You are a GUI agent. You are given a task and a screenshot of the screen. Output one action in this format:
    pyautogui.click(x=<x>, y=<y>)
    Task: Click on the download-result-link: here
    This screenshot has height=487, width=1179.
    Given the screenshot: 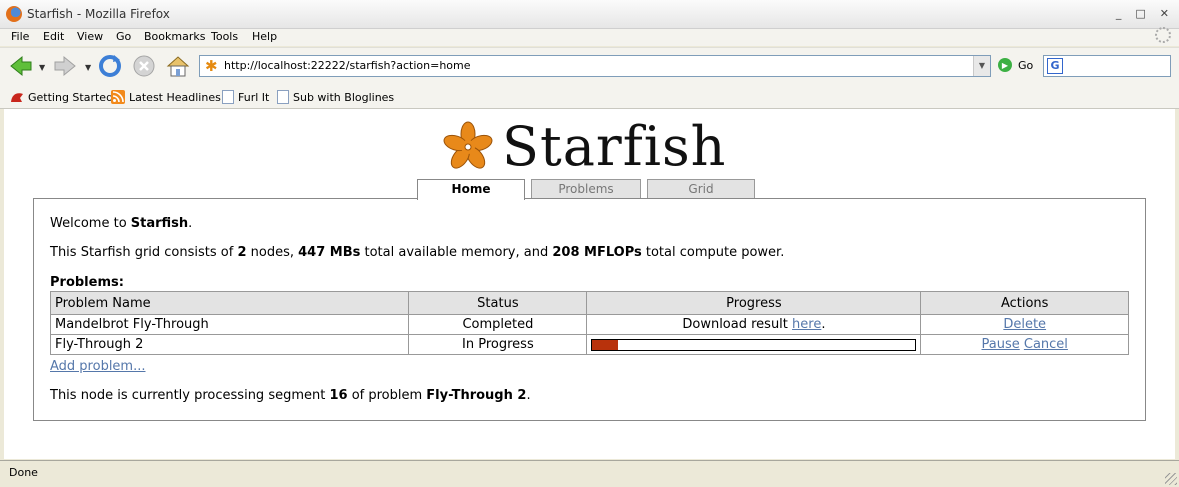 What is the action you would take?
    pyautogui.click(x=806, y=324)
    